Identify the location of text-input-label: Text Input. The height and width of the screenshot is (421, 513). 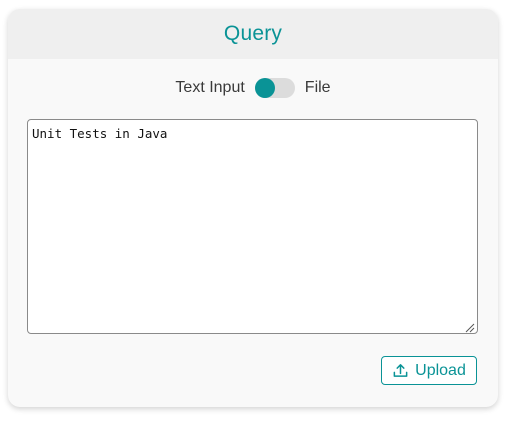
(210, 87).